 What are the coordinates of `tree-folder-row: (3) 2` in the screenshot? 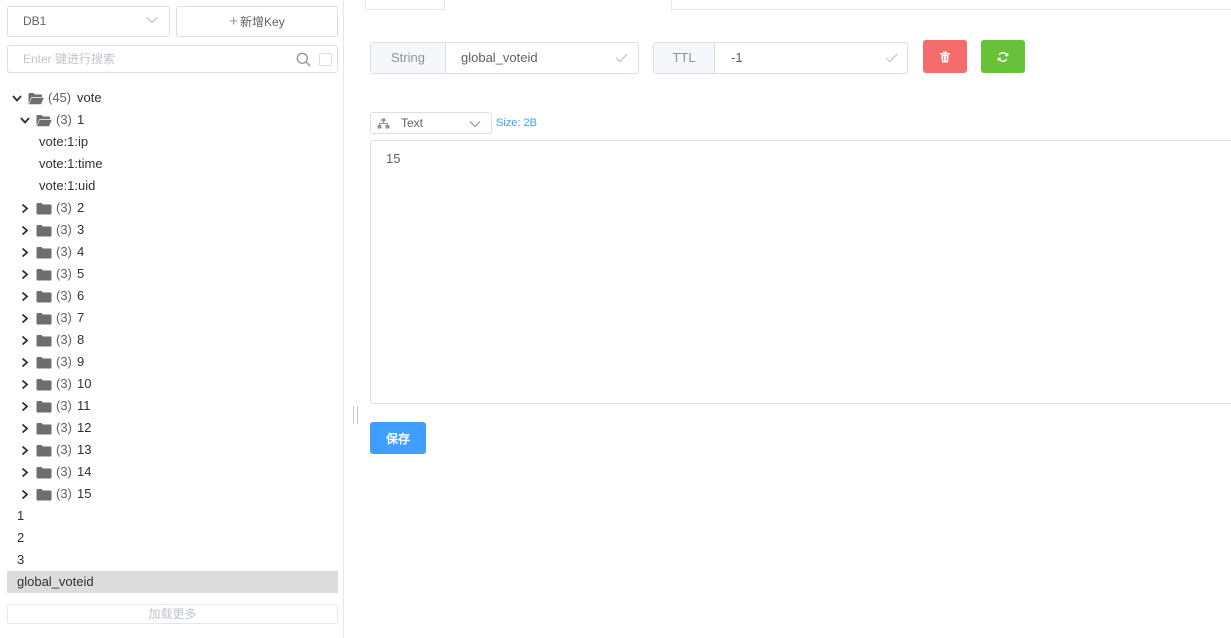 It's located at (172, 208).